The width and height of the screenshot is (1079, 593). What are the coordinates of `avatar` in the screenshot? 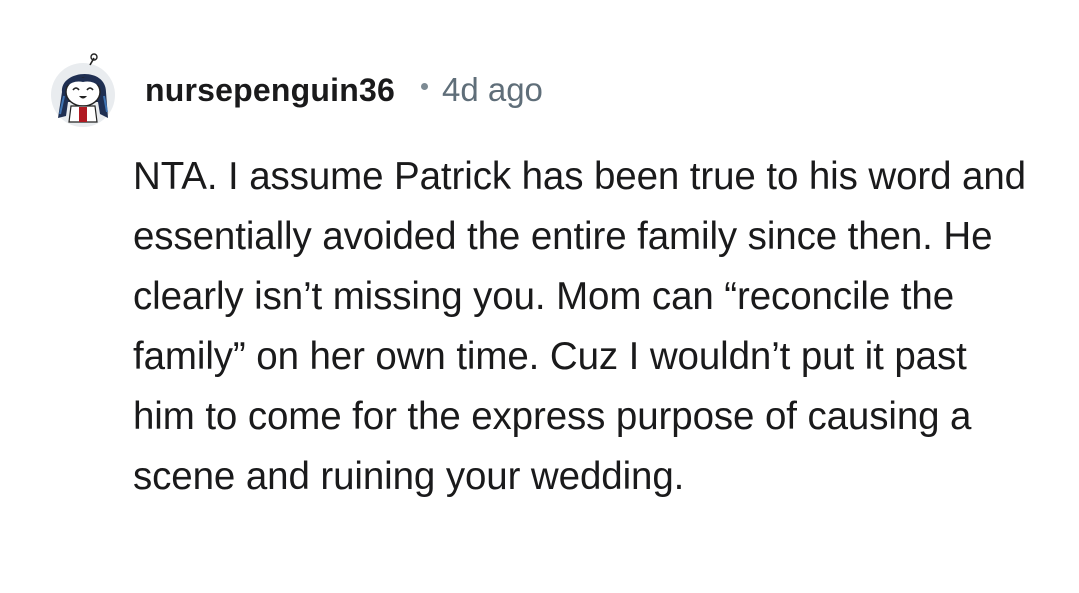 It's located at (83, 90).